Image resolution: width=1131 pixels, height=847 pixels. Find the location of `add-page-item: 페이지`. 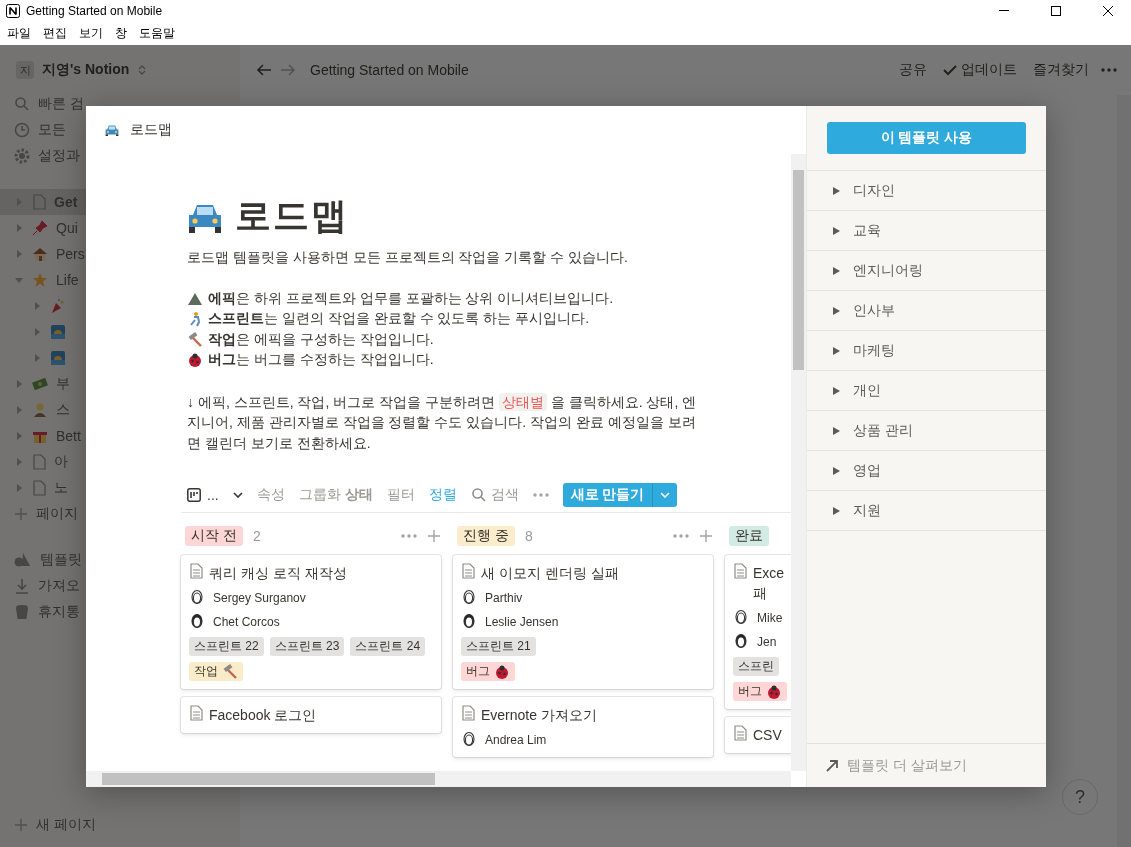

add-page-item: 페이지 is located at coordinates (43, 514).